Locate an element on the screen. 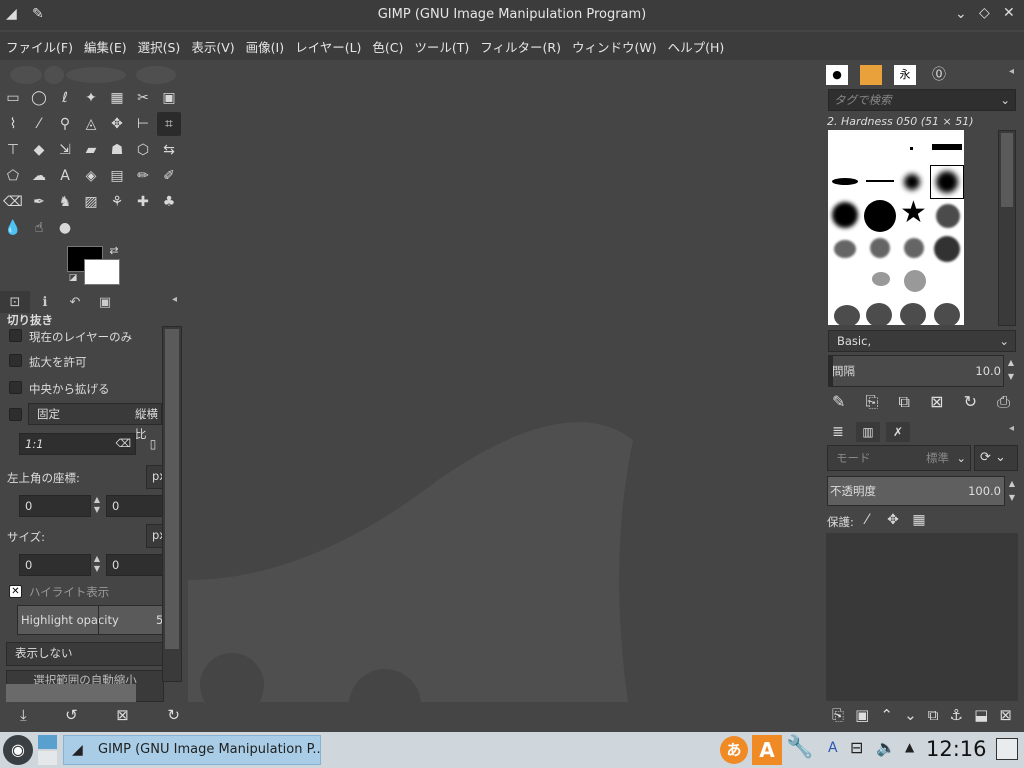 Image resolution: width=1024 pixels, height=768 pixels. swap-colors-icon: ⇄ is located at coordinates (114, 250).